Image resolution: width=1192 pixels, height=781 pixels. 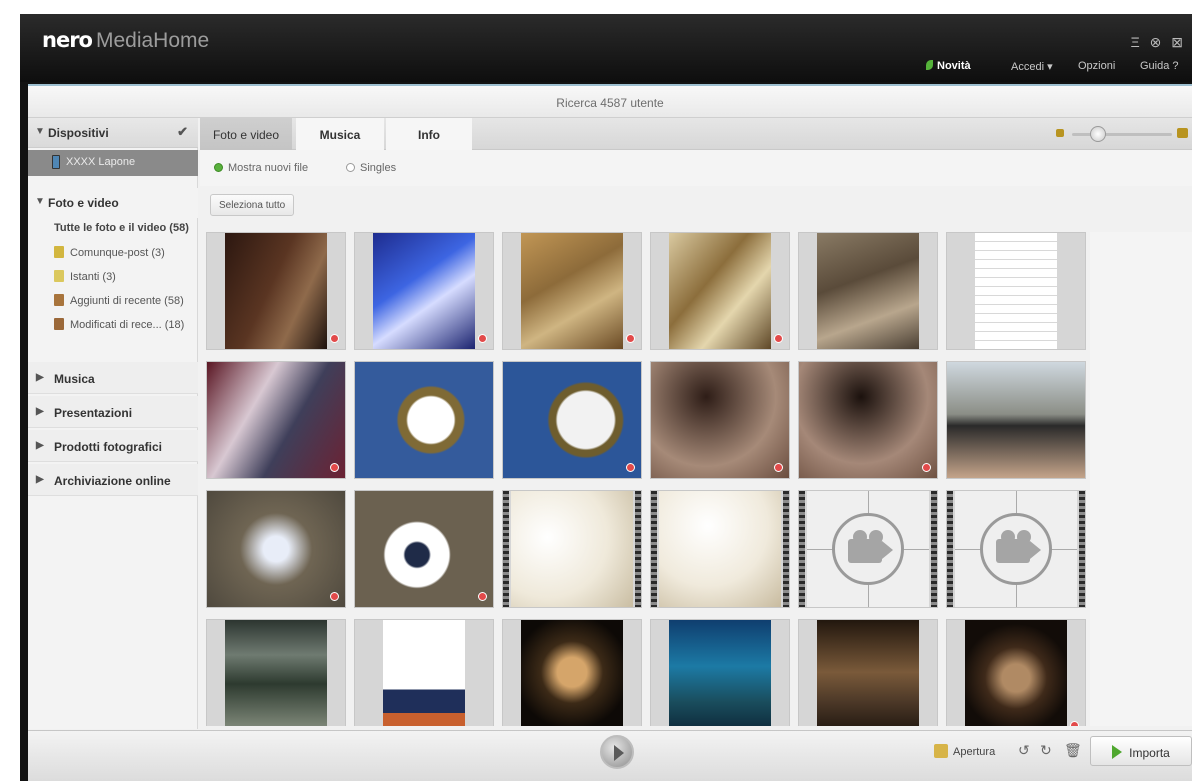 What do you see at coordinates (113, 378) in the screenshot?
I see `section-music: ▶ Musica` at bounding box center [113, 378].